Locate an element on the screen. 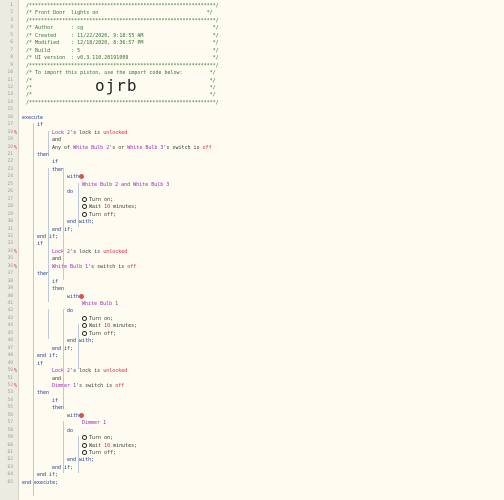 This screenshot has height=500, width=504. execute-keyword: execute is located at coordinates (33, 117).